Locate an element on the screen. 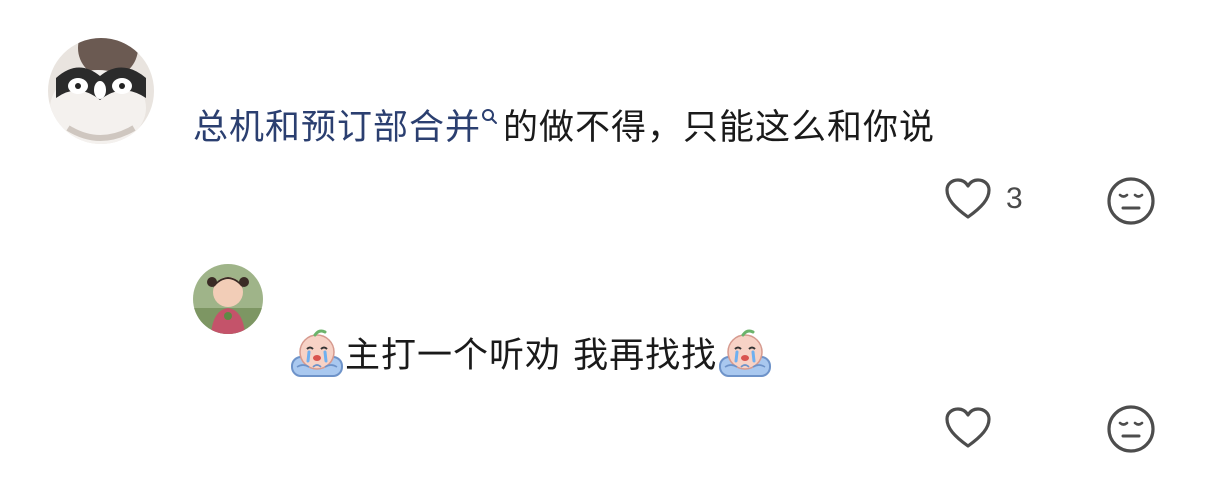 The width and height of the screenshot is (1206, 477). comment-text: 总机和预订部合并 的做不得，只能这么和你说 is located at coordinates (564, 128).